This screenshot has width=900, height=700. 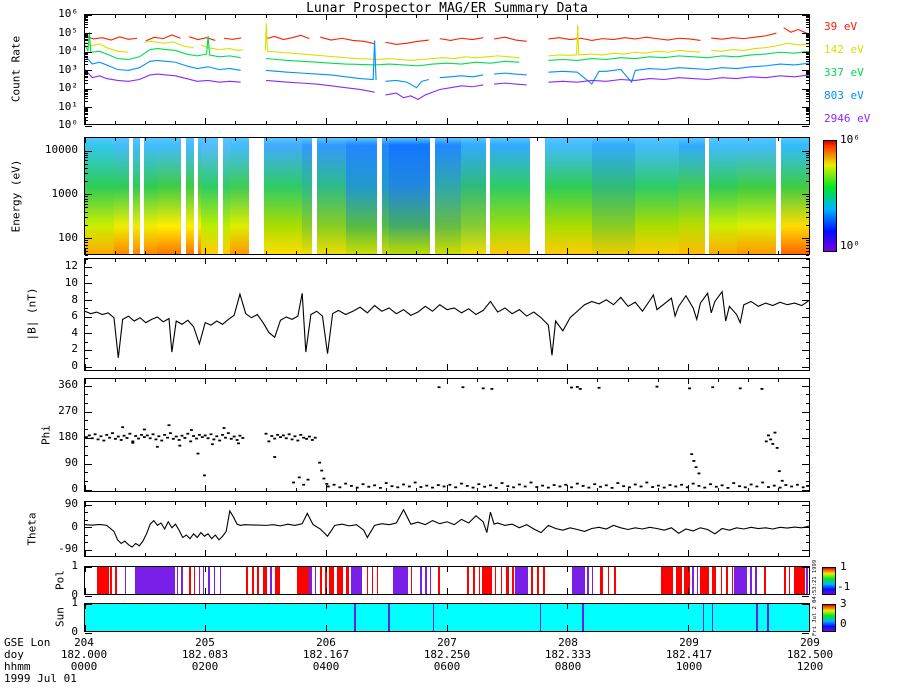 What do you see at coordinates (68, 13) in the screenshot?
I see `y-tick-label: 10⁶` at bounding box center [68, 13].